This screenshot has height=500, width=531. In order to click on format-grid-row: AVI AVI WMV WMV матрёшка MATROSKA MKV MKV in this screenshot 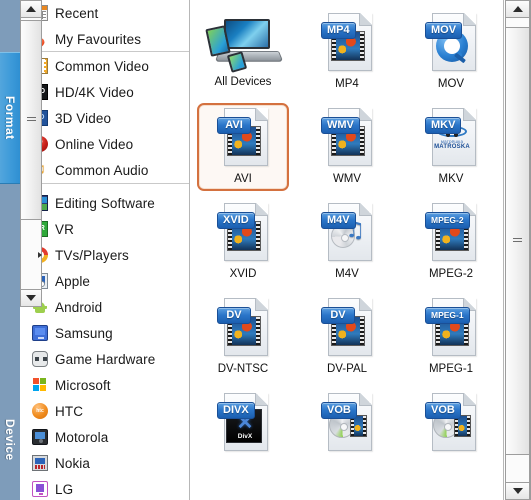, I will do `click(347, 146)`.